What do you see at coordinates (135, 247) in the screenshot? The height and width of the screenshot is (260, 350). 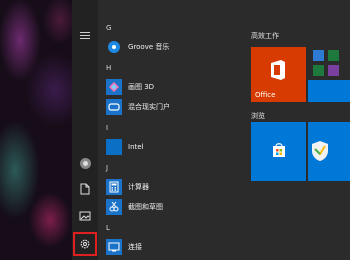 I see `app-item-label: 连接` at bounding box center [135, 247].